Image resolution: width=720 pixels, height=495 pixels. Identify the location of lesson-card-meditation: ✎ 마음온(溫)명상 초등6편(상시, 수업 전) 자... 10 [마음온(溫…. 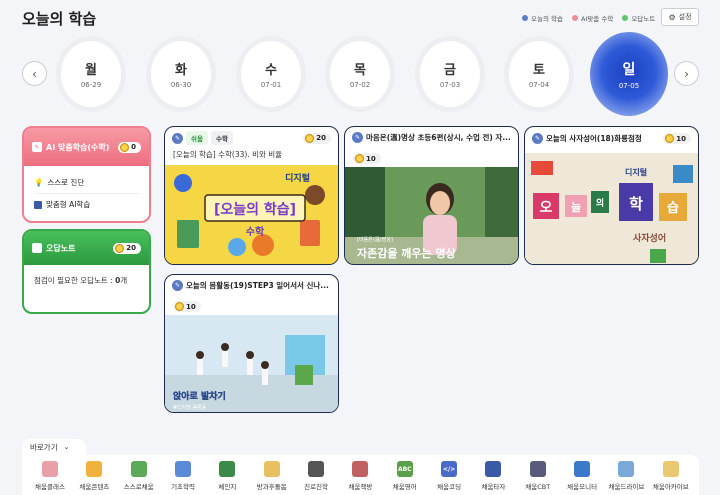
(431, 195).